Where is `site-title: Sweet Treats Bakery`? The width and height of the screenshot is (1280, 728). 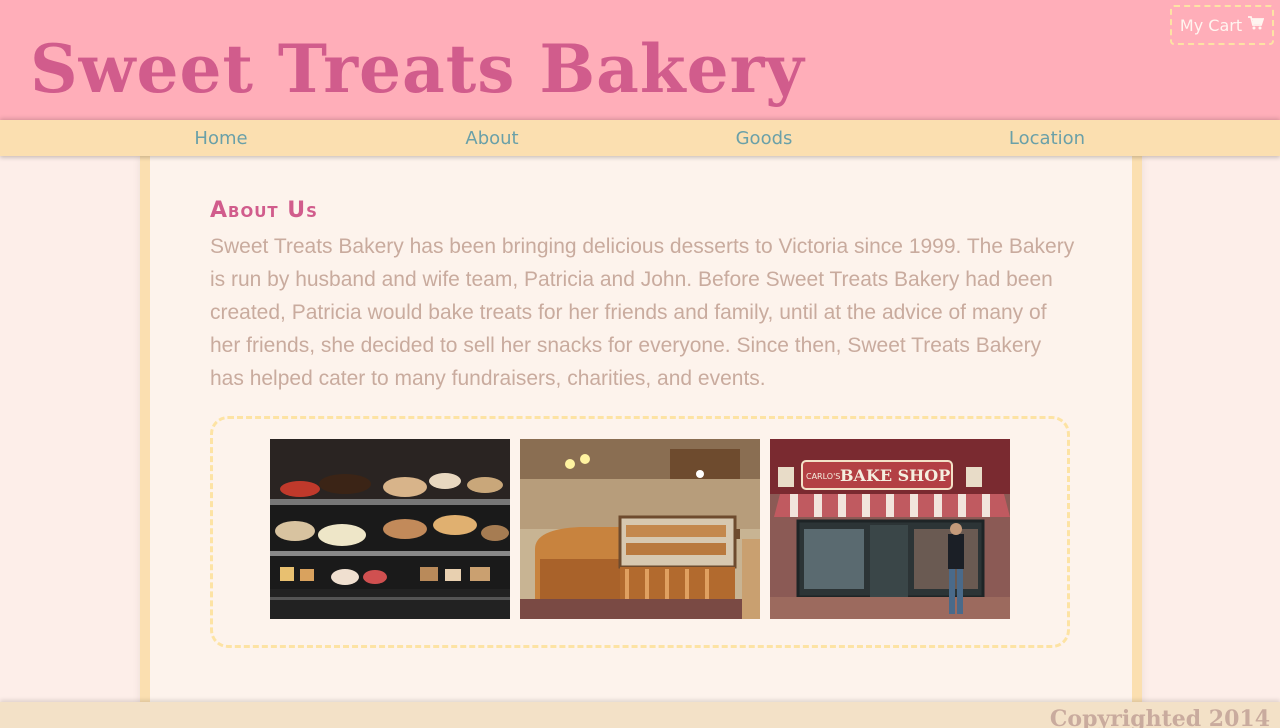 site-title: Sweet Treats Bakery is located at coordinates (417, 69).